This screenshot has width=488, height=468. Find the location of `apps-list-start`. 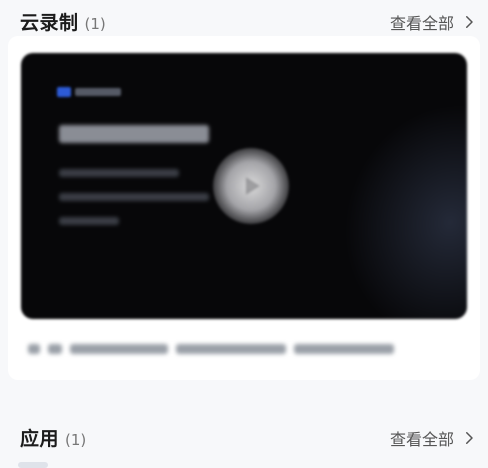

apps-list-start is located at coordinates (33, 465).